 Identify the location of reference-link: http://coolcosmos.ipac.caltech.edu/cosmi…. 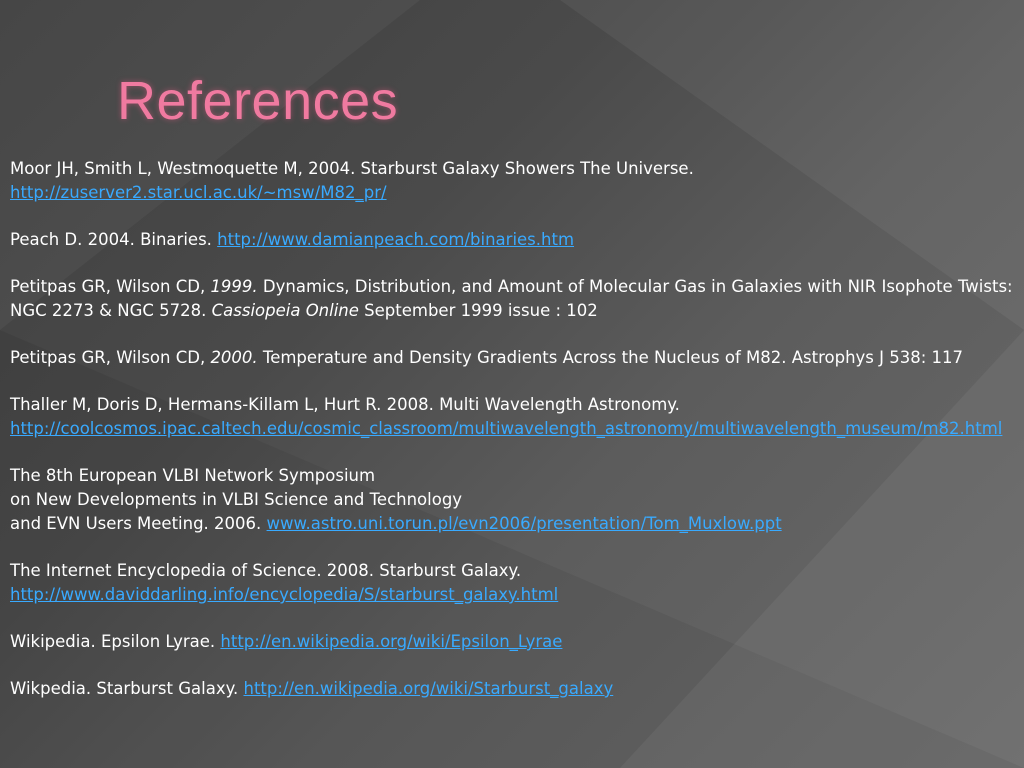
(506, 428).